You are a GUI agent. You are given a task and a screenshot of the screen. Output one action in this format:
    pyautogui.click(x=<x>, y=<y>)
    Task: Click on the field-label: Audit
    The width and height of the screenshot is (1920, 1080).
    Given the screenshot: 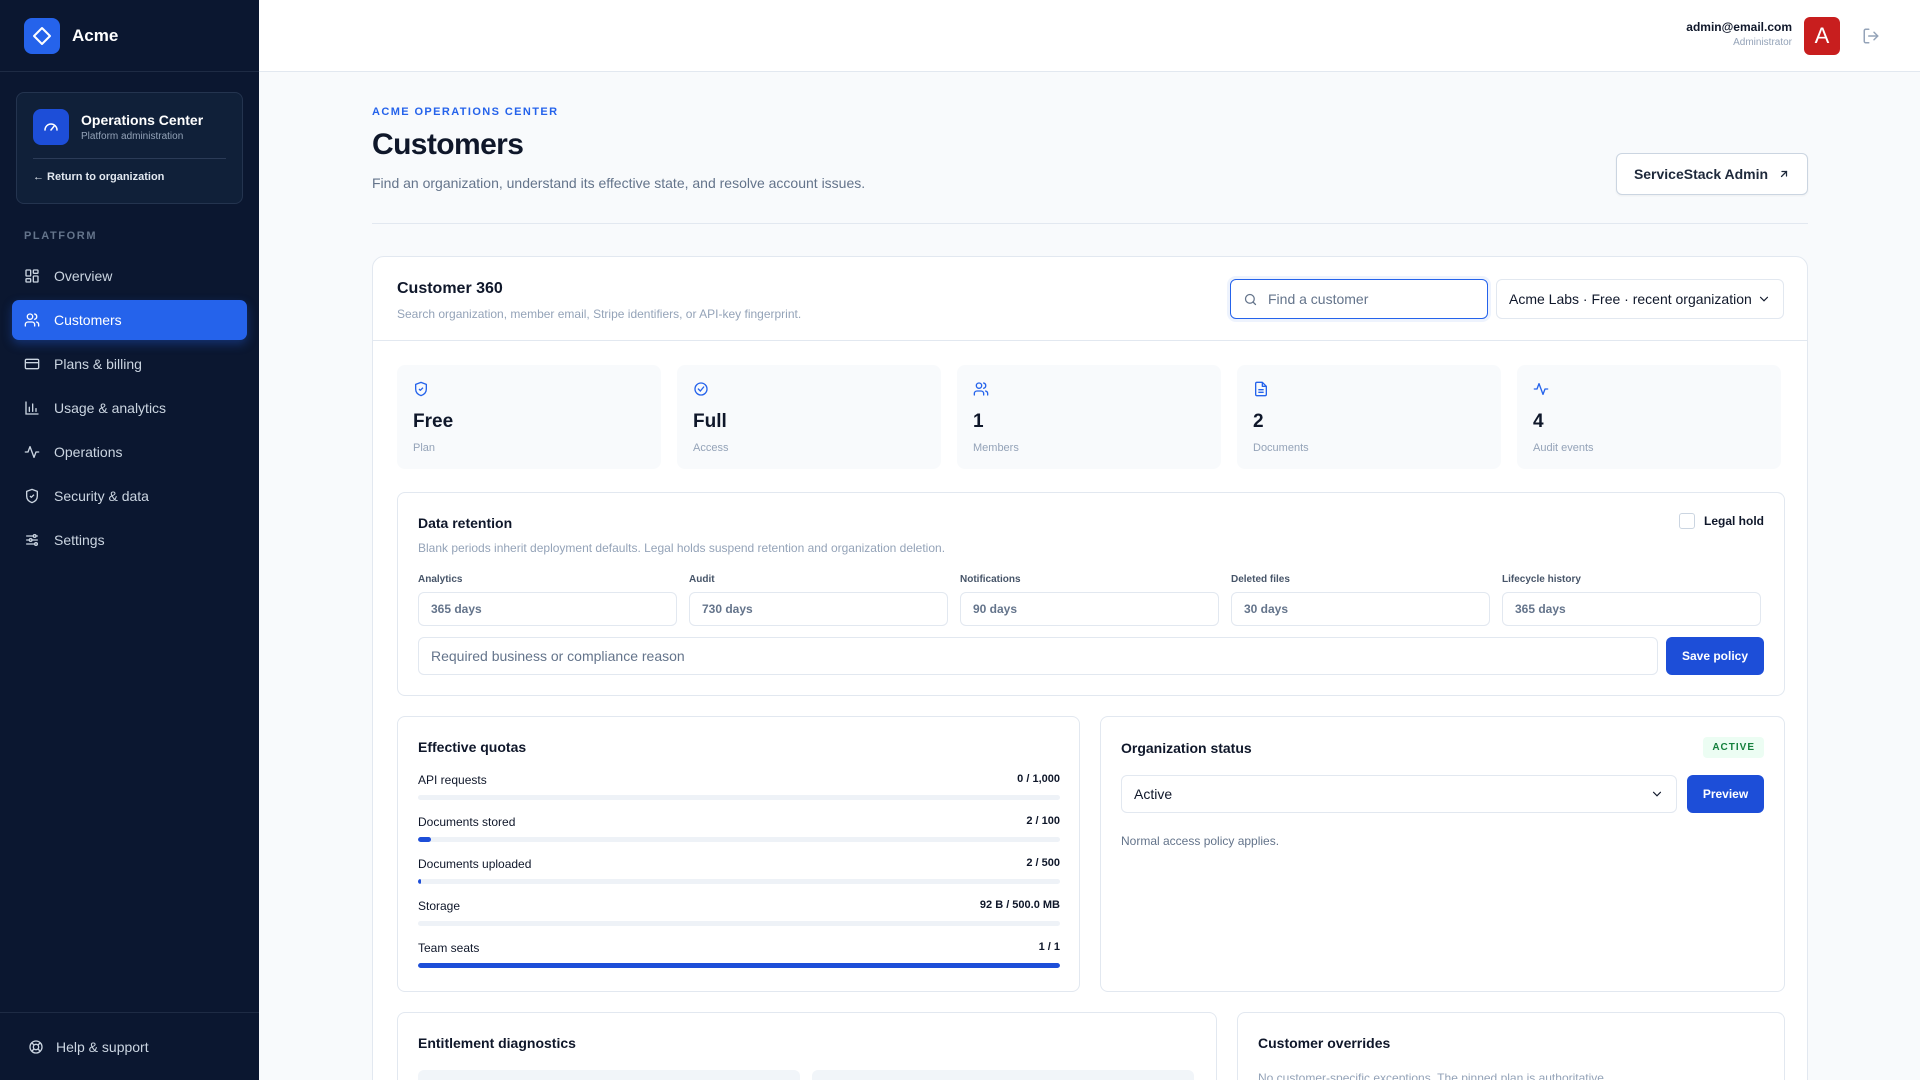 What is the action you would take?
    pyautogui.click(x=702, y=579)
    